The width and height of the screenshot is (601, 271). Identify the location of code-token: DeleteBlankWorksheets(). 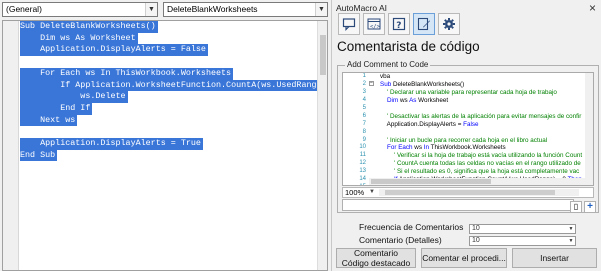
(428, 84).